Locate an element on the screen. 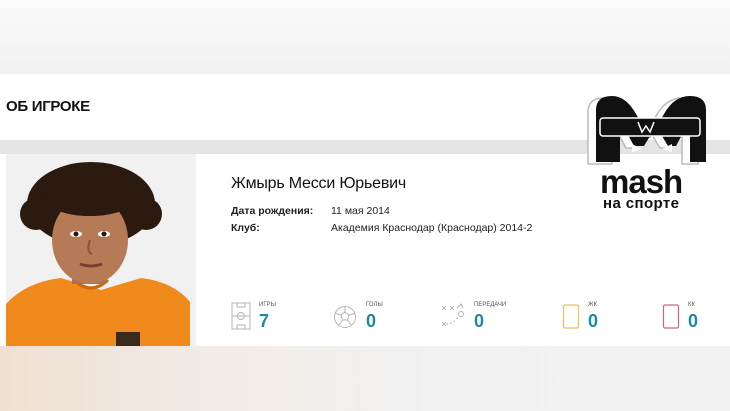  logo-wordmark: mash is located at coordinates (641, 181).